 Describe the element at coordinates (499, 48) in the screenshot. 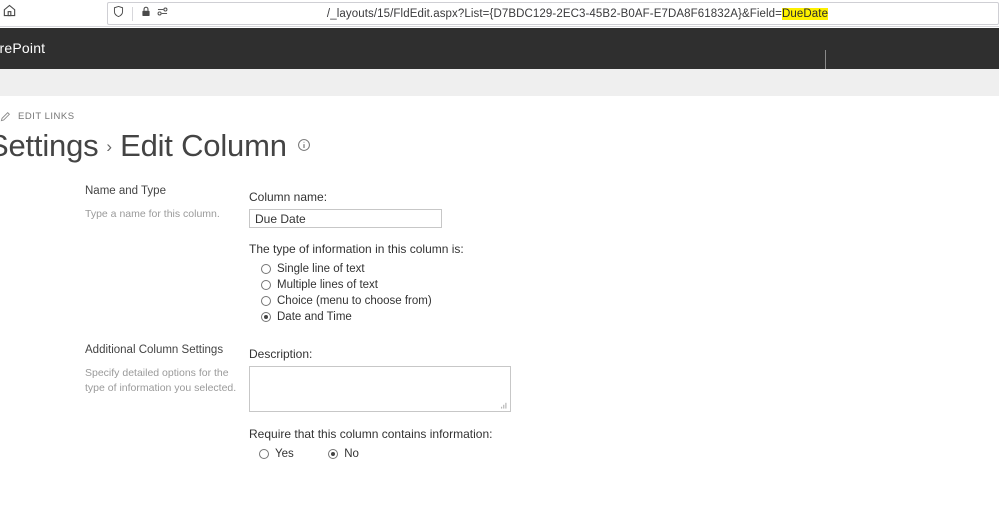

I see `suite-bar: SharePoint` at that location.